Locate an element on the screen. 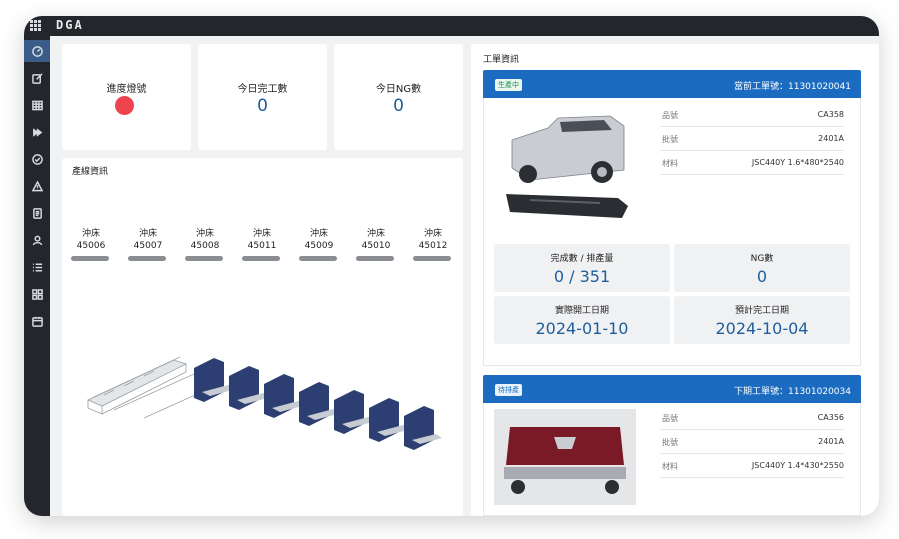 The image size is (899, 539). spec-value: CA358 is located at coordinates (830, 114).